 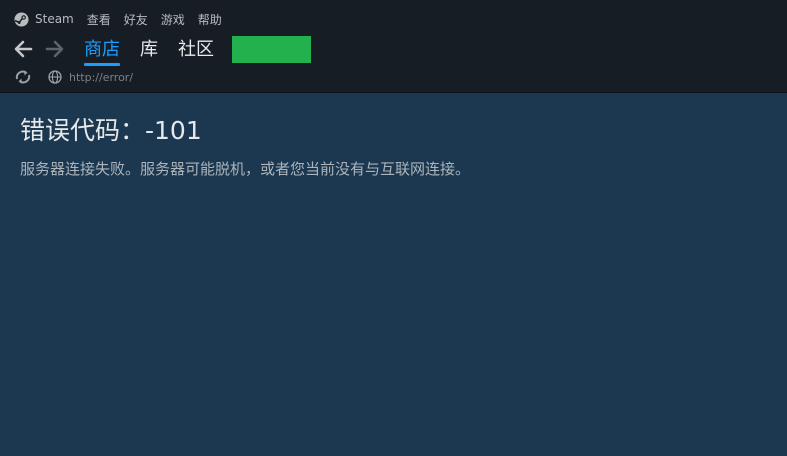 What do you see at coordinates (55, 49) in the screenshot?
I see `forward-arrow-icon` at bounding box center [55, 49].